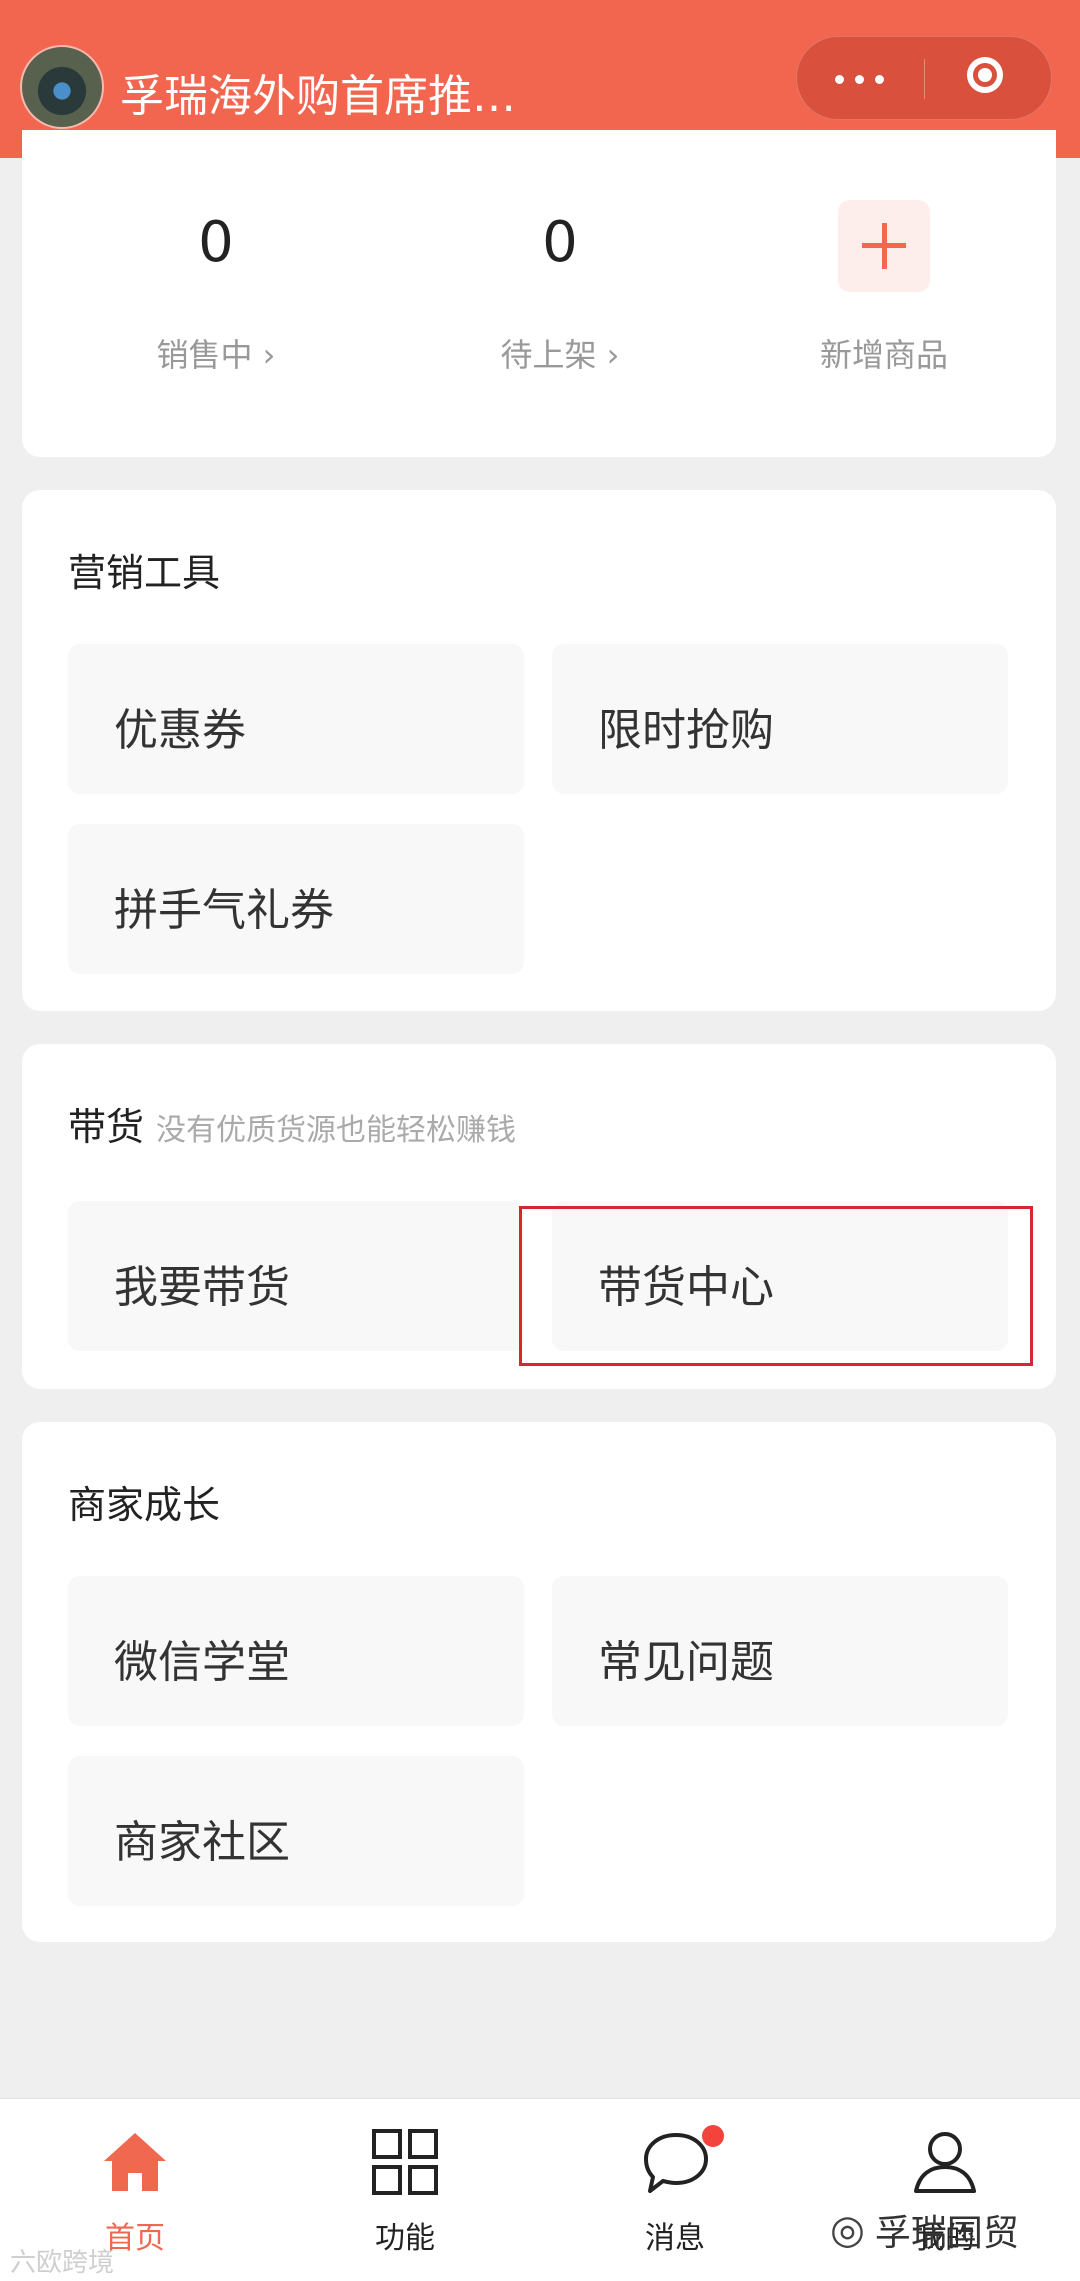 This screenshot has width=1080, height=2281. Describe the element at coordinates (675, 2190) in the screenshot. I see `tab-messages: 消息` at that location.